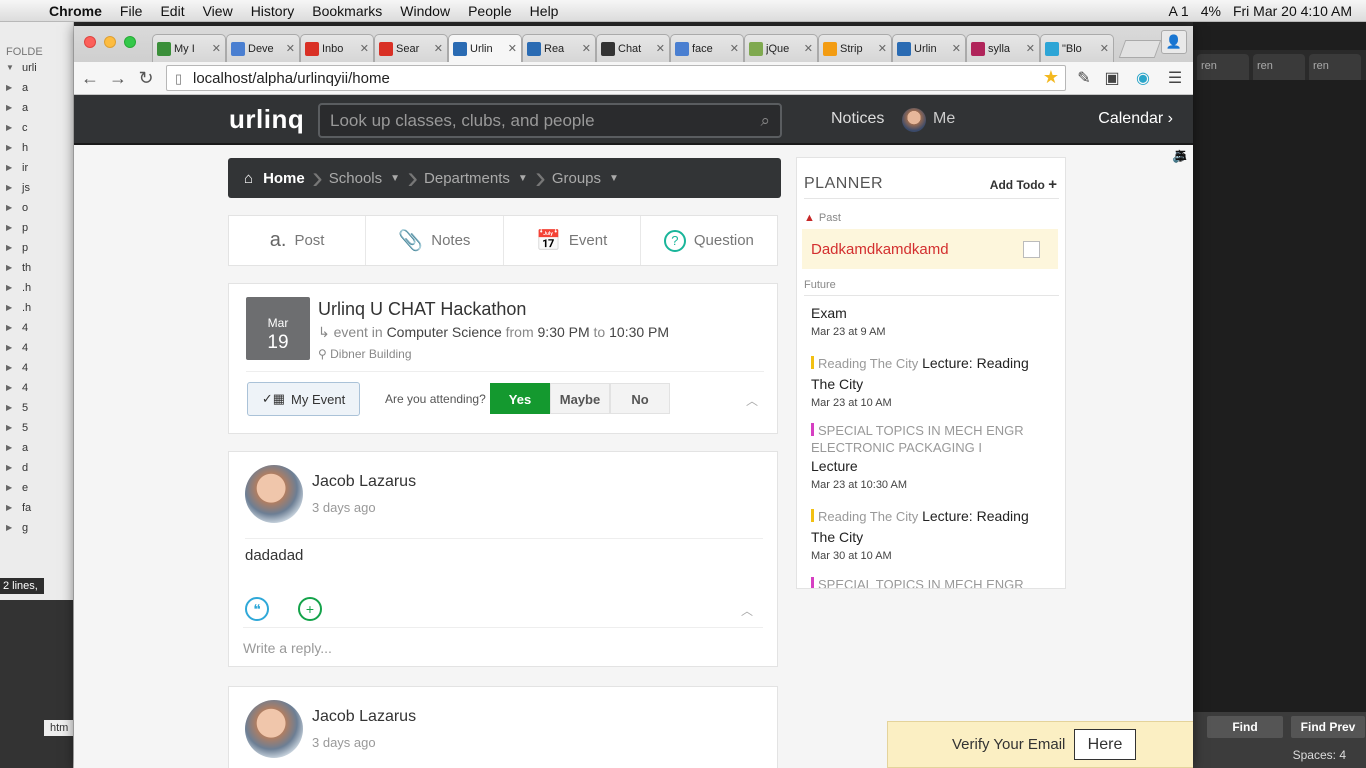  What do you see at coordinates (1245, 727) in the screenshot?
I see `find-button: Find` at bounding box center [1245, 727].